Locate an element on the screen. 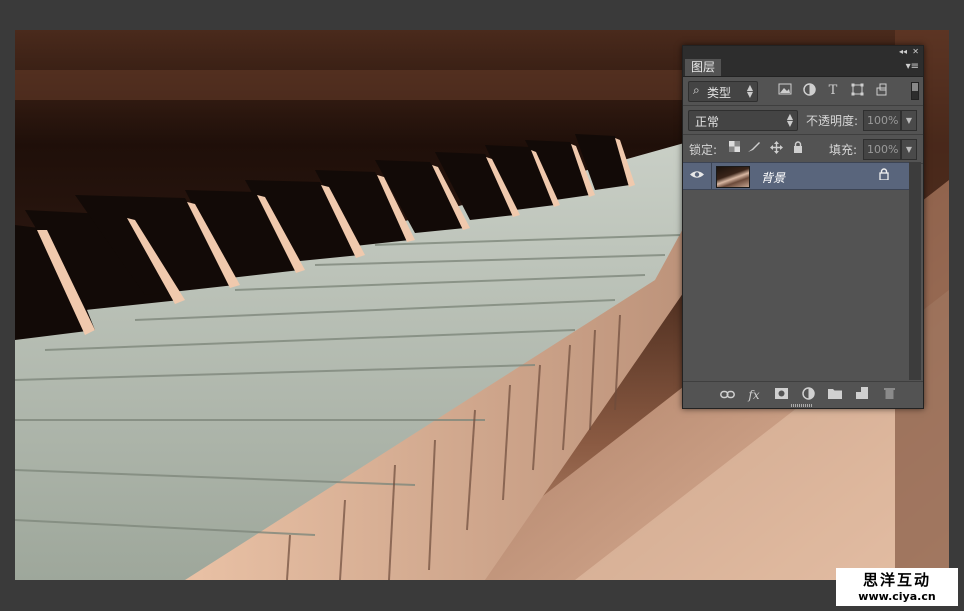 The image size is (964, 611). tab-layers: 图层 is located at coordinates (703, 67).